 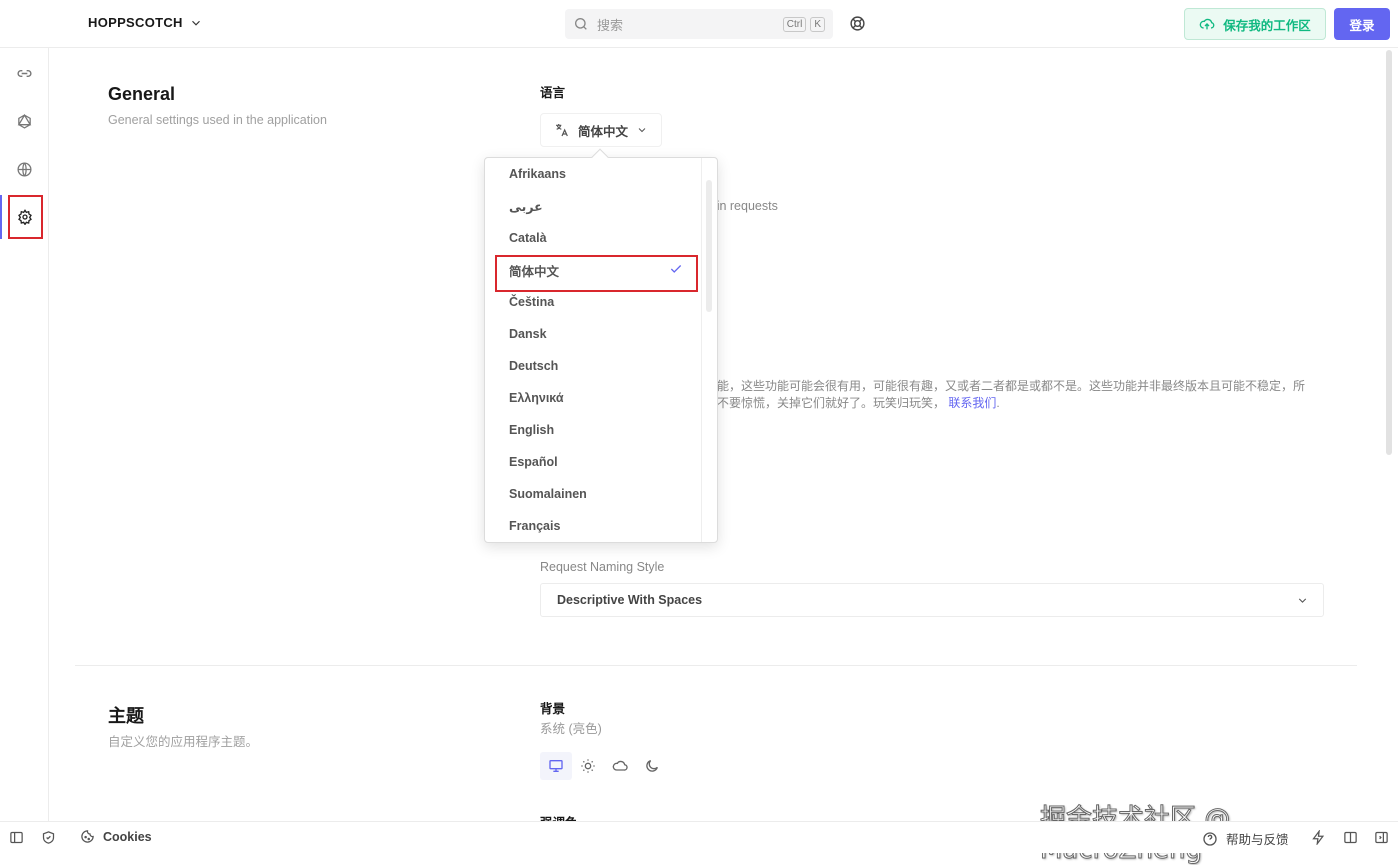 I want to click on background-label: 背景, so click(x=553, y=709).